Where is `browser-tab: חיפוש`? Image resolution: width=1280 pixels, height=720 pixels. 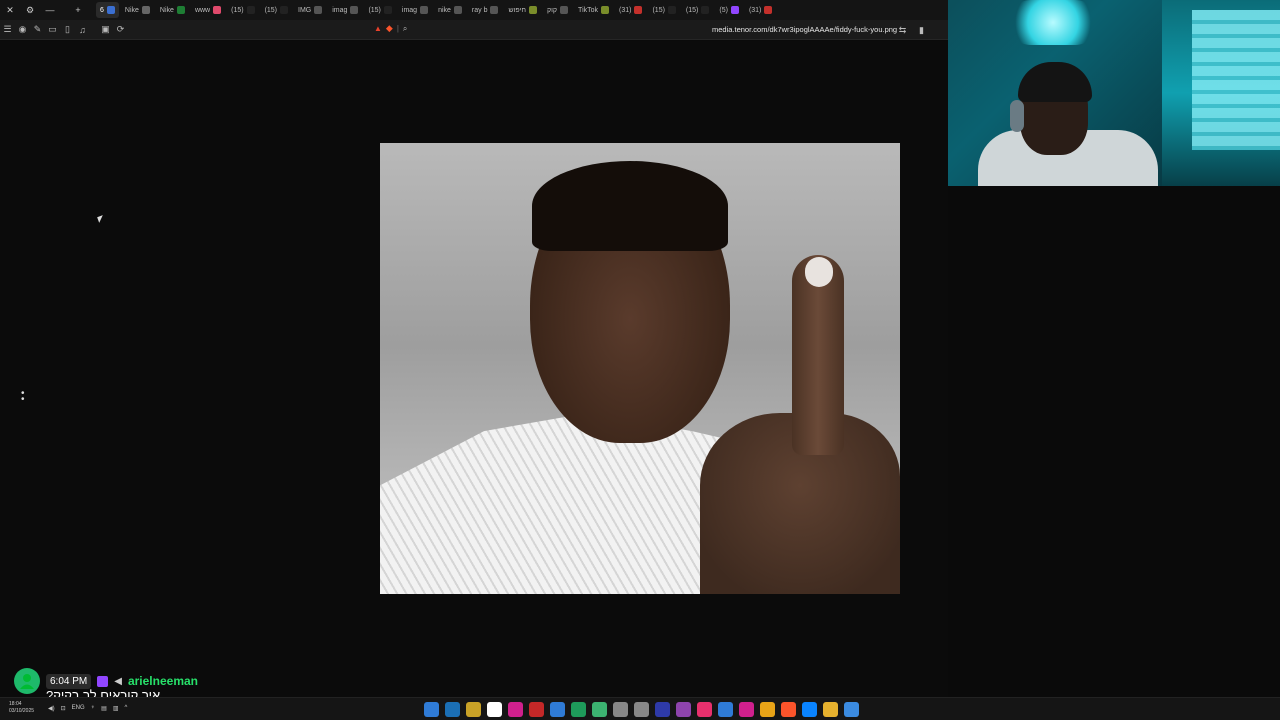
browser-tab: חיפוש is located at coordinates (522, 10).